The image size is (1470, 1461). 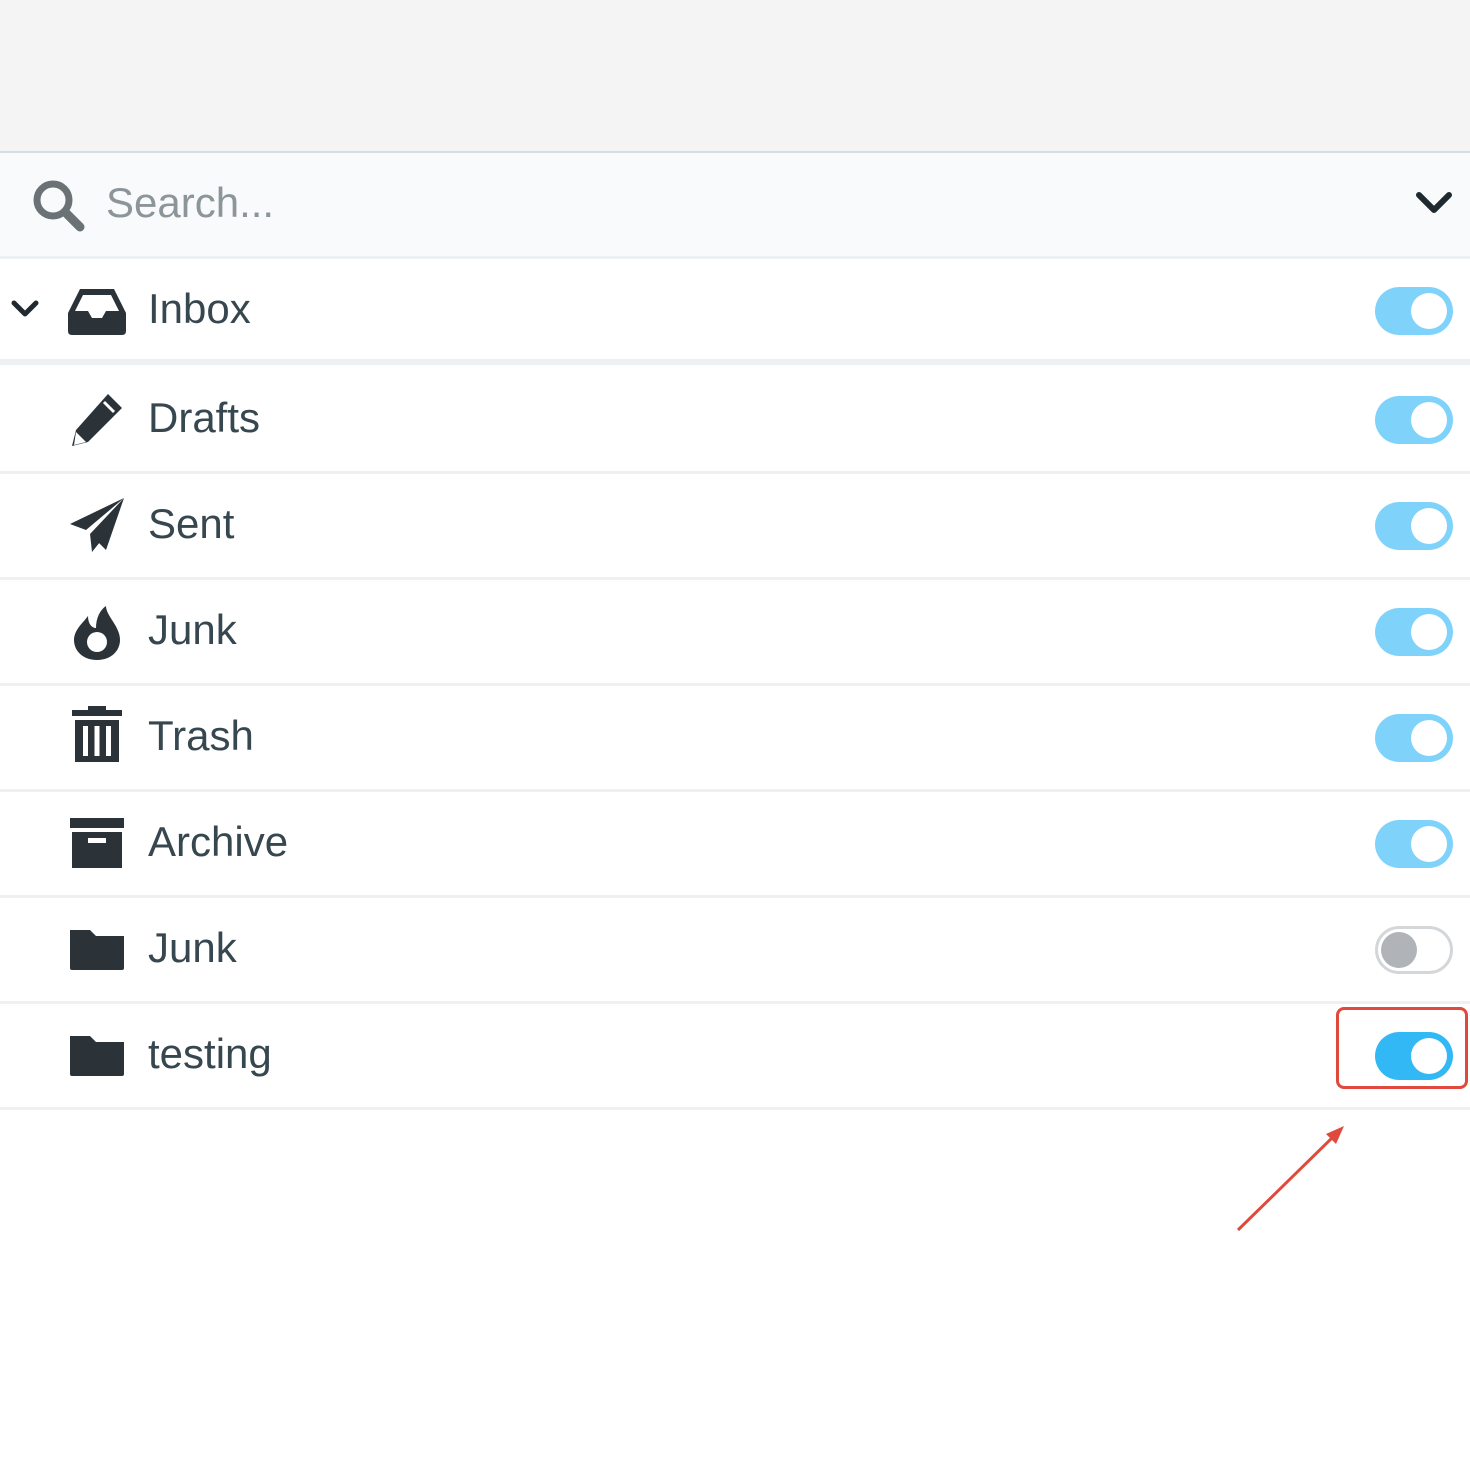 What do you see at coordinates (735, 1057) in the screenshot?
I see `folder-row-testing: testing` at bounding box center [735, 1057].